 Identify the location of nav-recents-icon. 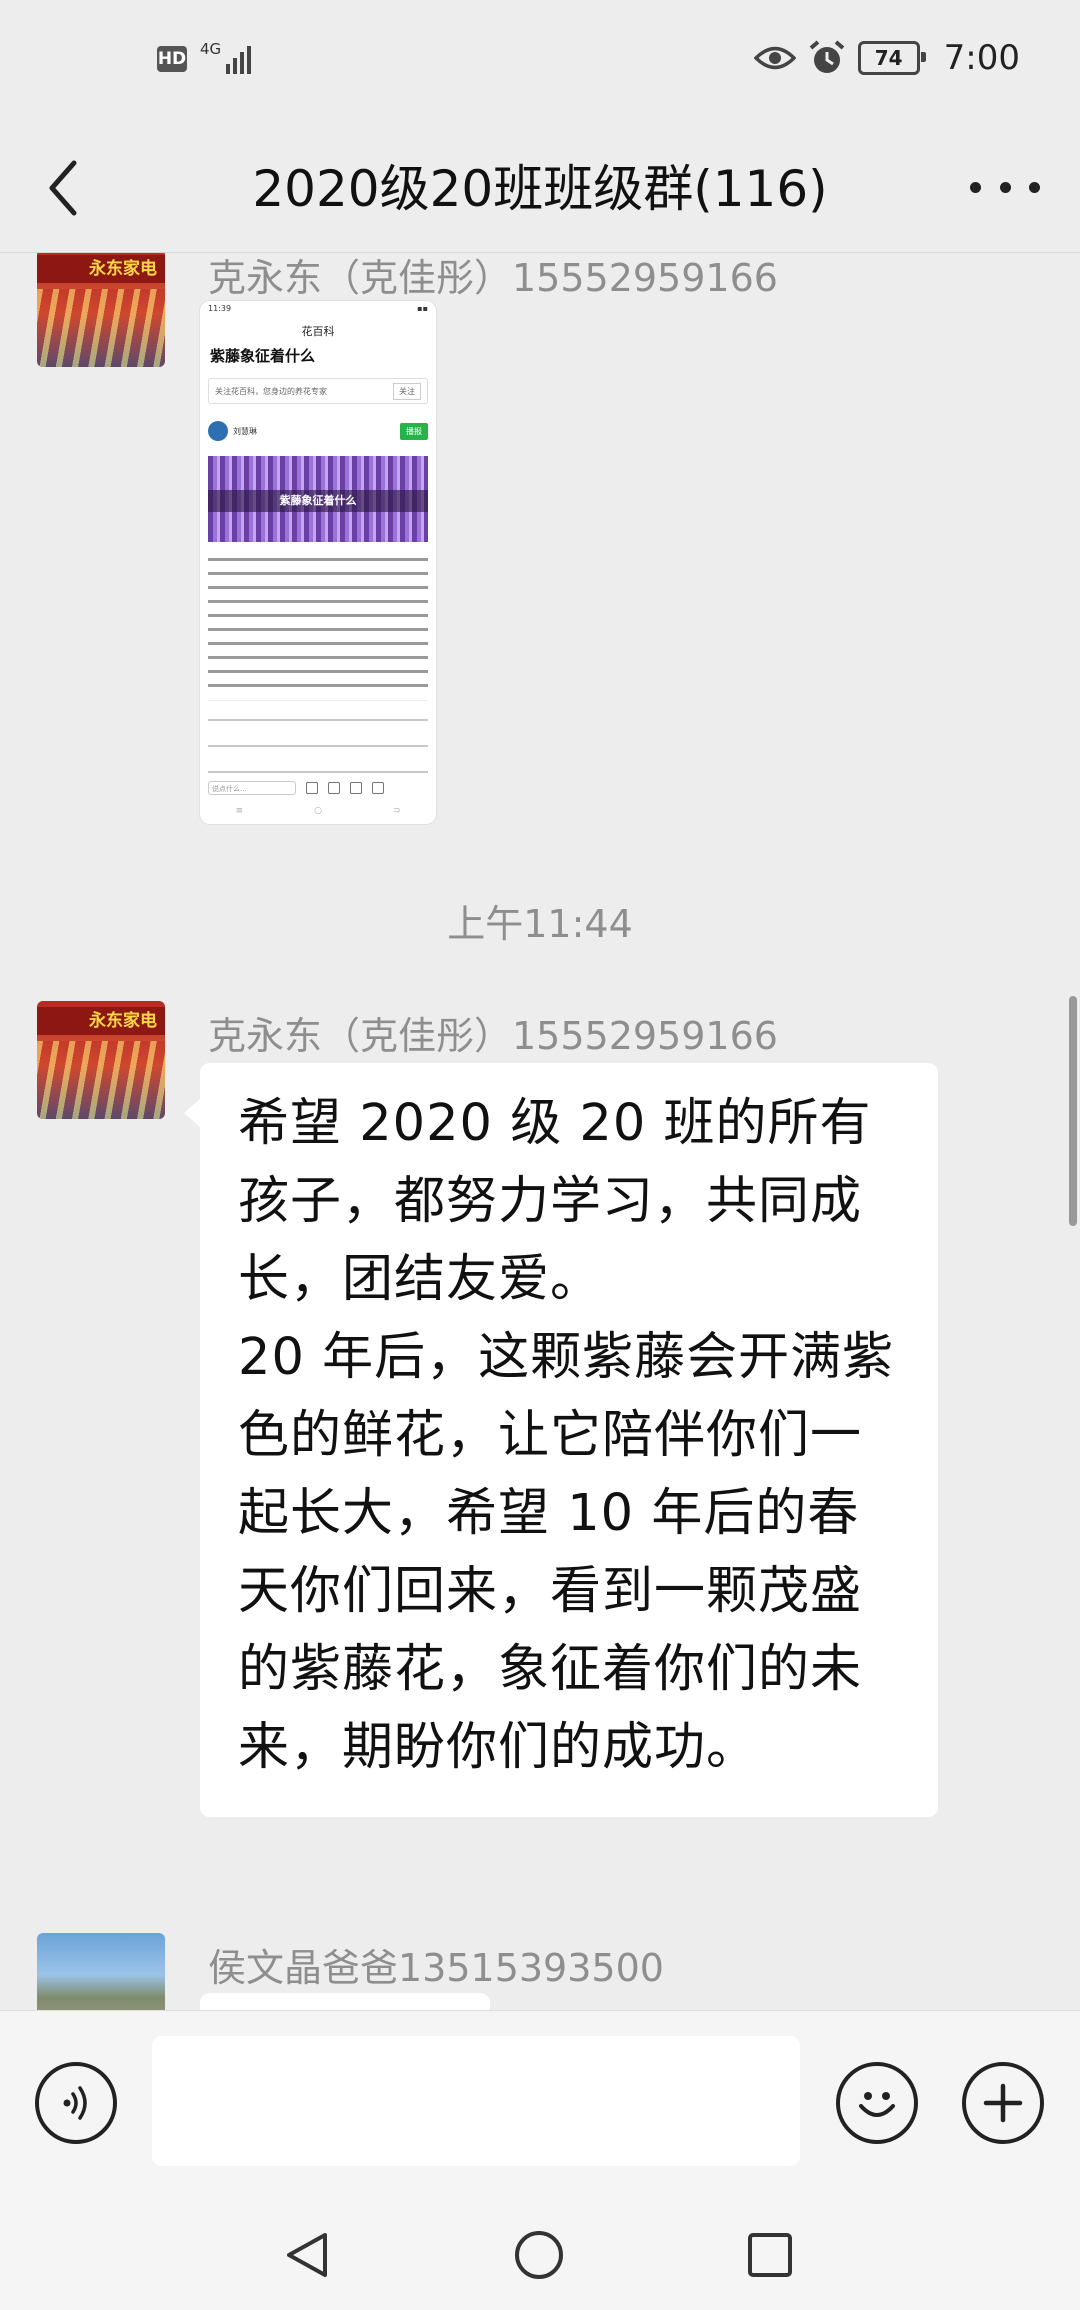
(770, 2255).